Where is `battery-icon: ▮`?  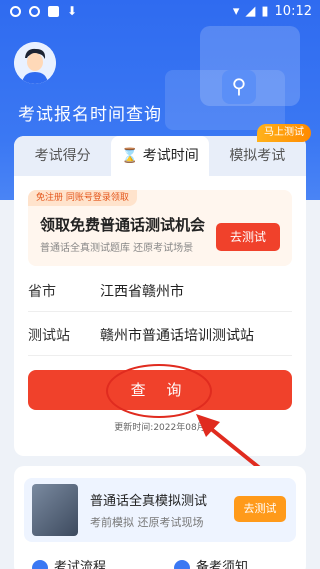
battery-icon: ▮ is located at coordinates (265, 11).